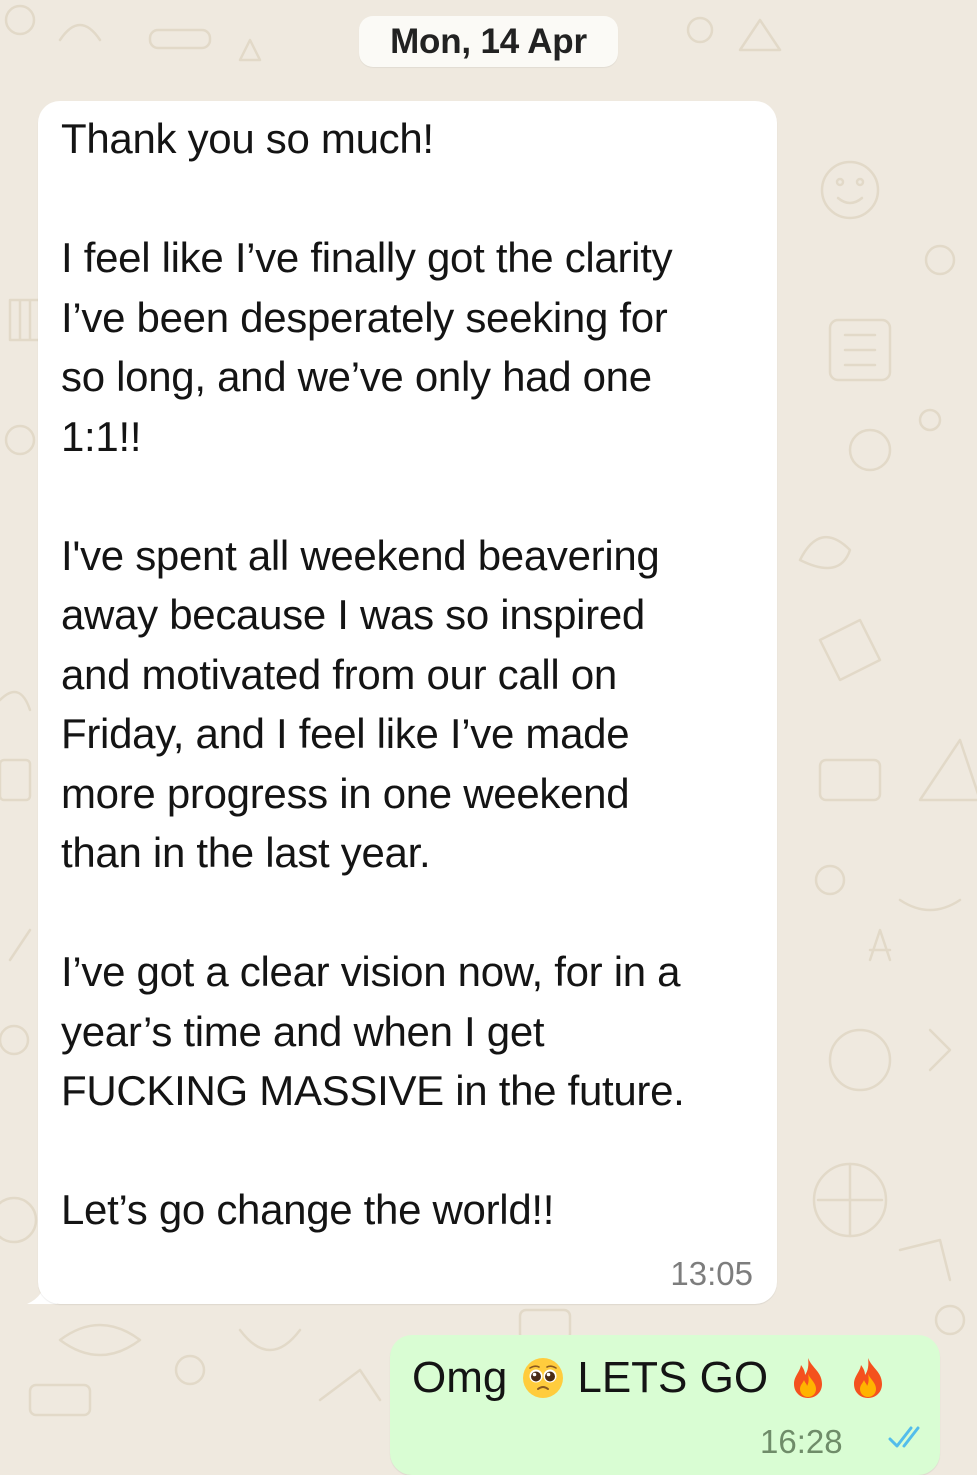  I want to click on double-check-read-icon, so click(904, 1437).